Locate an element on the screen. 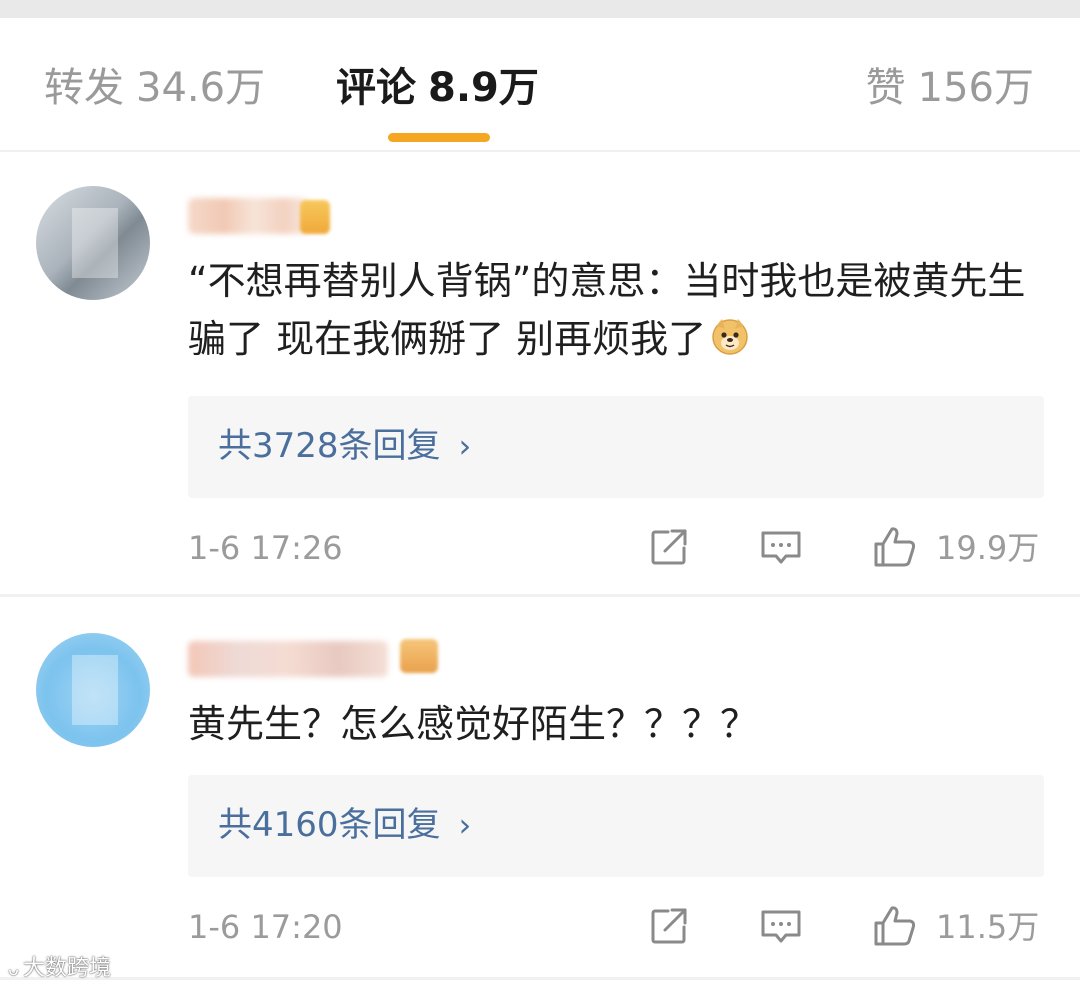 The width and height of the screenshot is (1080, 989). replies-box: 共3728条回复 › is located at coordinates (616, 447).